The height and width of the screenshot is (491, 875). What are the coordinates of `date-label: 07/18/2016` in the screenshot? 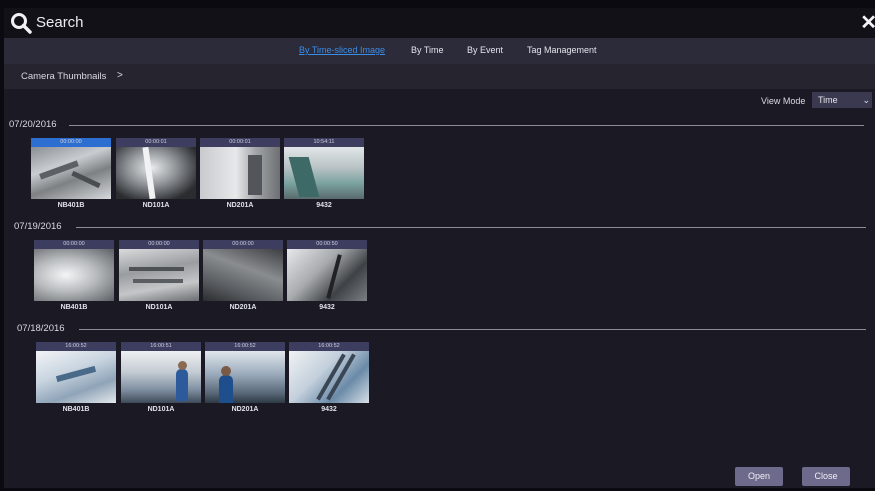 It's located at (41, 328).